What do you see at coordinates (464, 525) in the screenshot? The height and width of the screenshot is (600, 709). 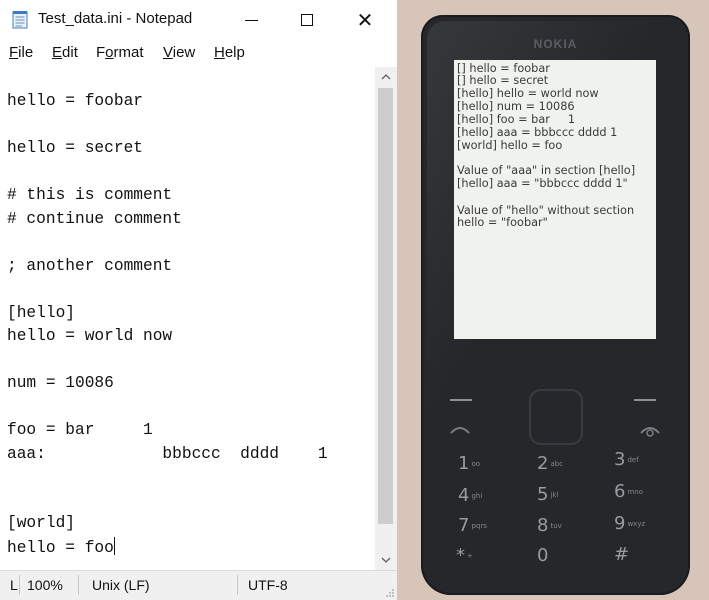 I see `key-digit: 7` at bounding box center [464, 525].